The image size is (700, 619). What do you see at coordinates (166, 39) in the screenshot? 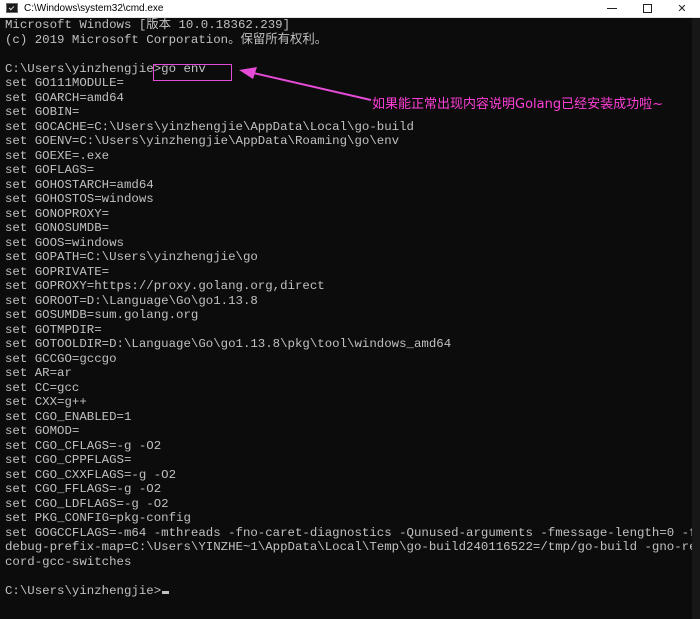
I see `console-line: (c) 2019 Microsoft Corporation。保留所有权利。` at bounding box center [166, 39].